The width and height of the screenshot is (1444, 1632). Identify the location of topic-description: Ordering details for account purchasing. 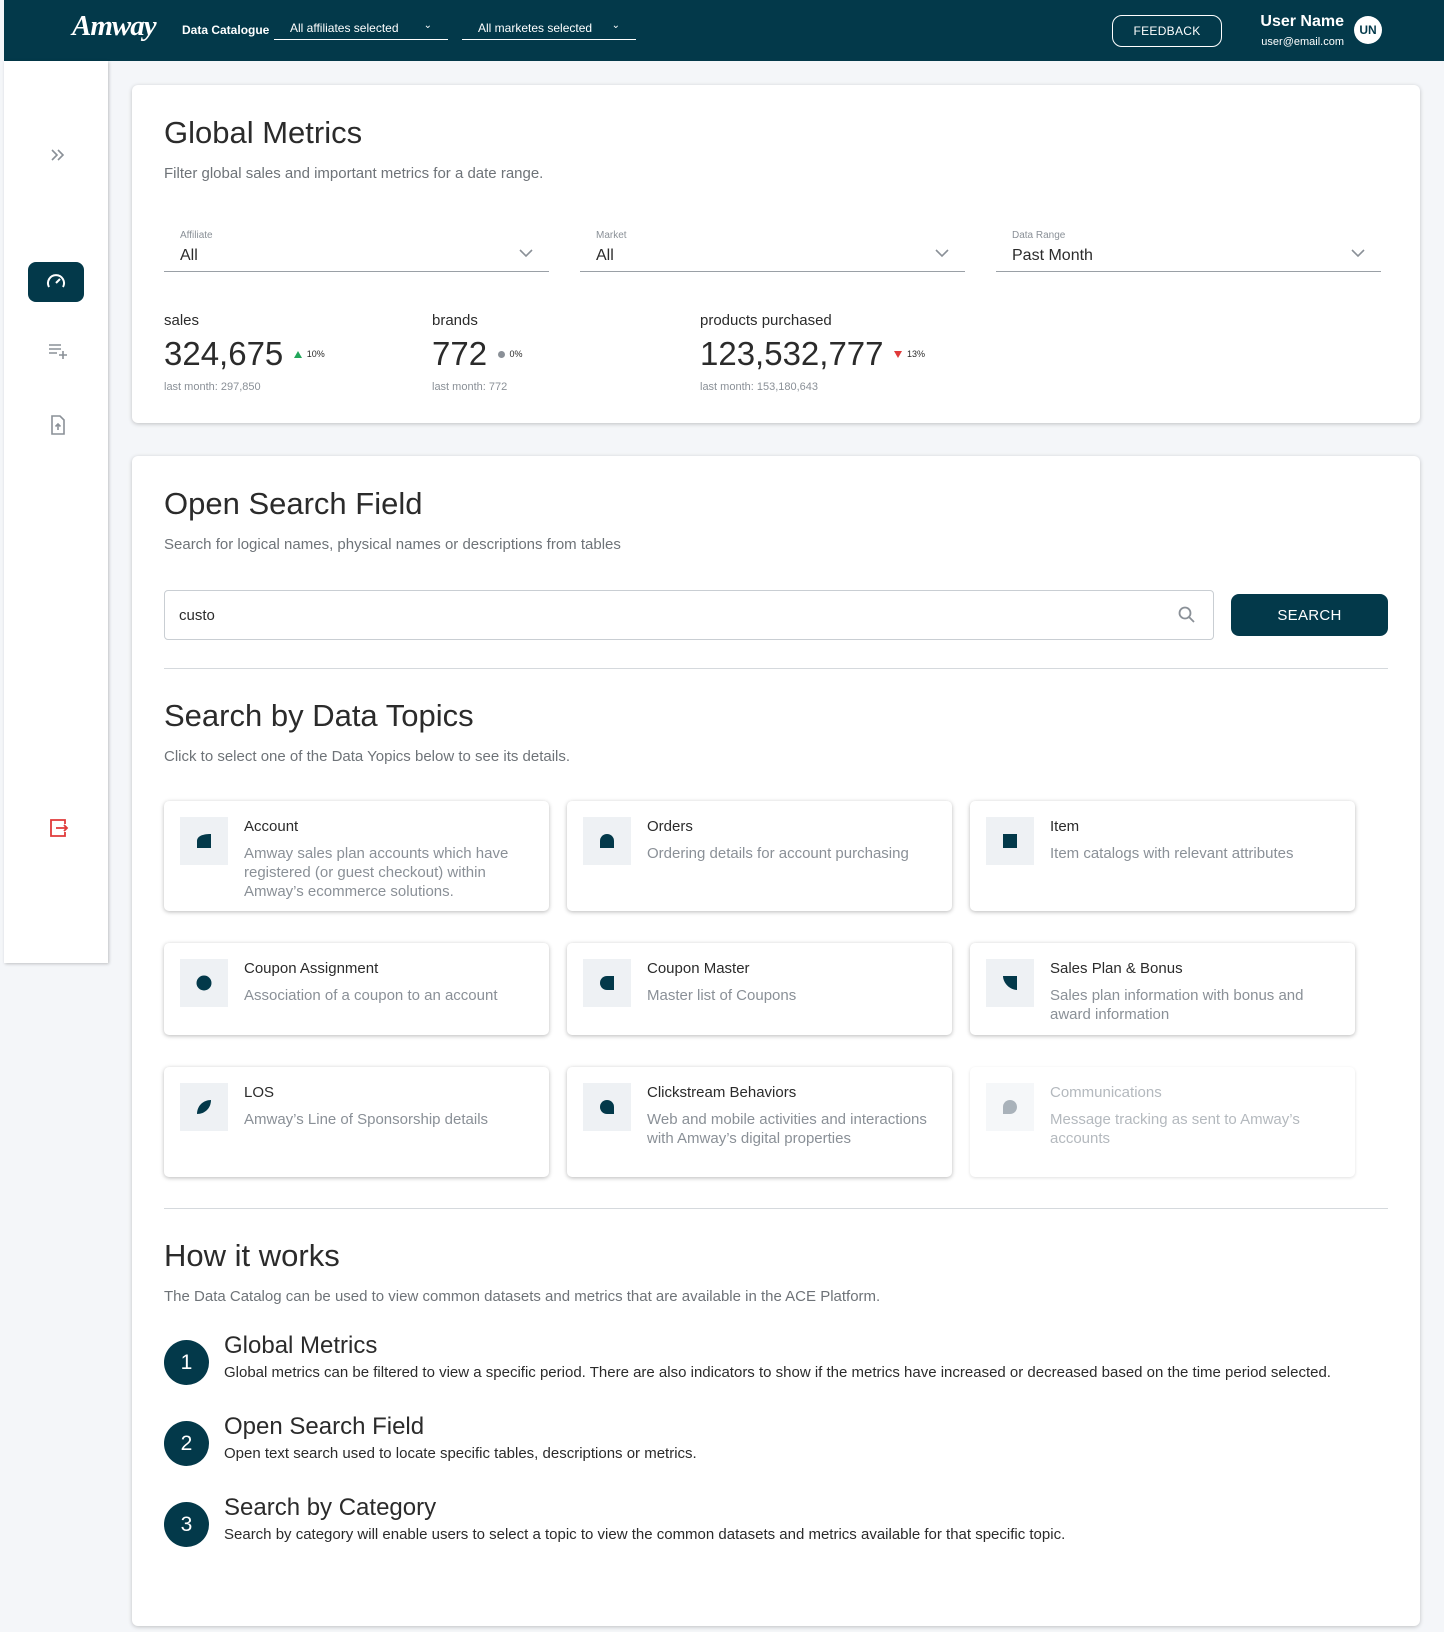
(778, 853).